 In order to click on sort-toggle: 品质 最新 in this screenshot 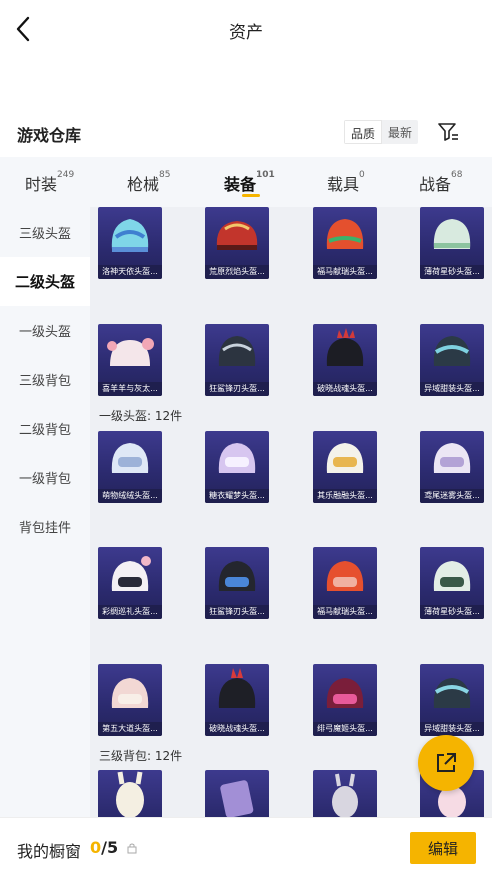, I will do `click(381, 132)`.